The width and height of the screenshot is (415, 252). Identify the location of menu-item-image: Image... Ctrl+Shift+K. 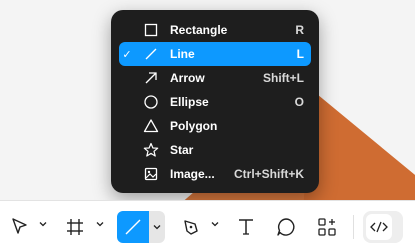
(215, 174).